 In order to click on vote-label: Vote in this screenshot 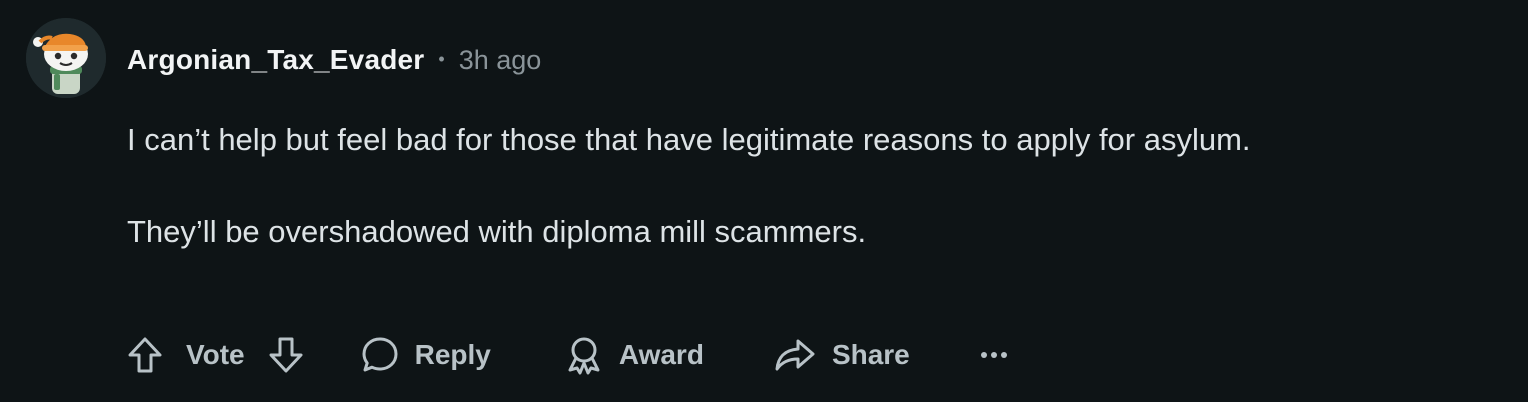, I will do `click(215, 354)`.